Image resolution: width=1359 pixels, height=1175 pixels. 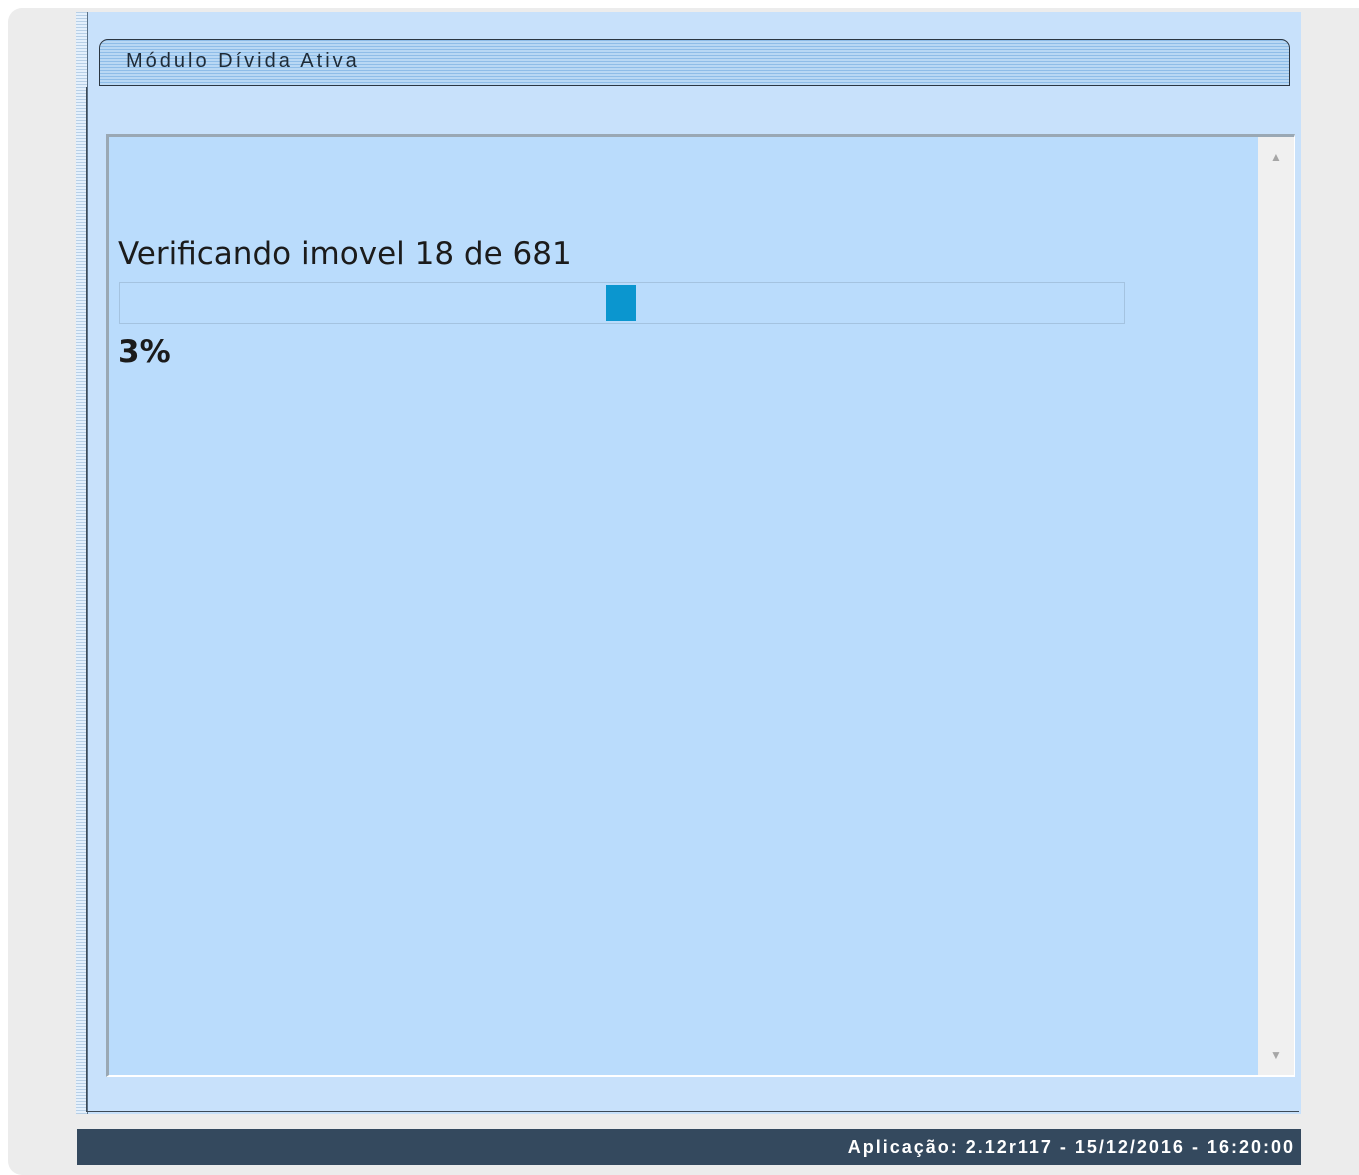 What do you see at coordinates (1276, 157) in the screenshot?
I see `arrow-up-icon: ▲` at bounding box center [1276, 157].